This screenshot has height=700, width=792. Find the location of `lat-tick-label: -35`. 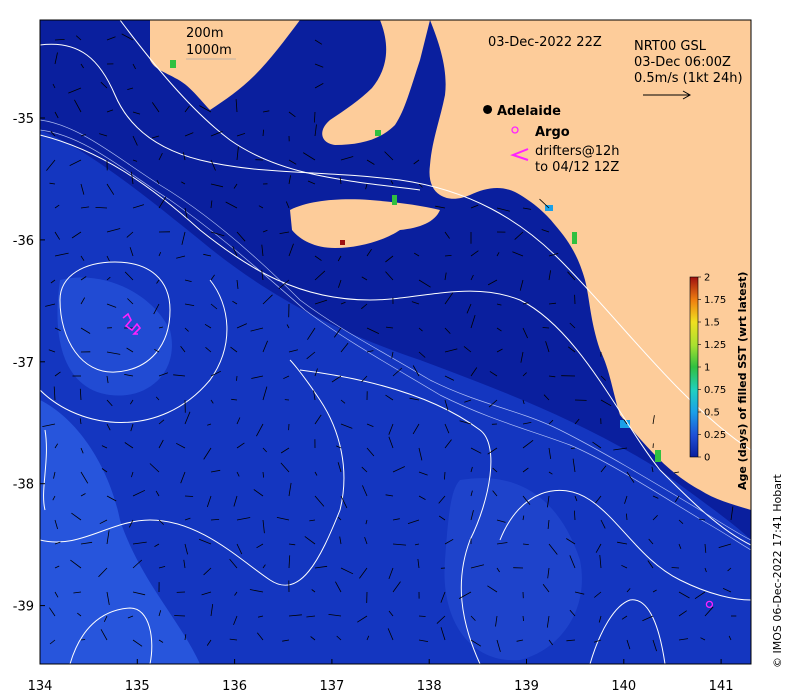

lat-tick-label: -35 is located at coordinates (23, 119).